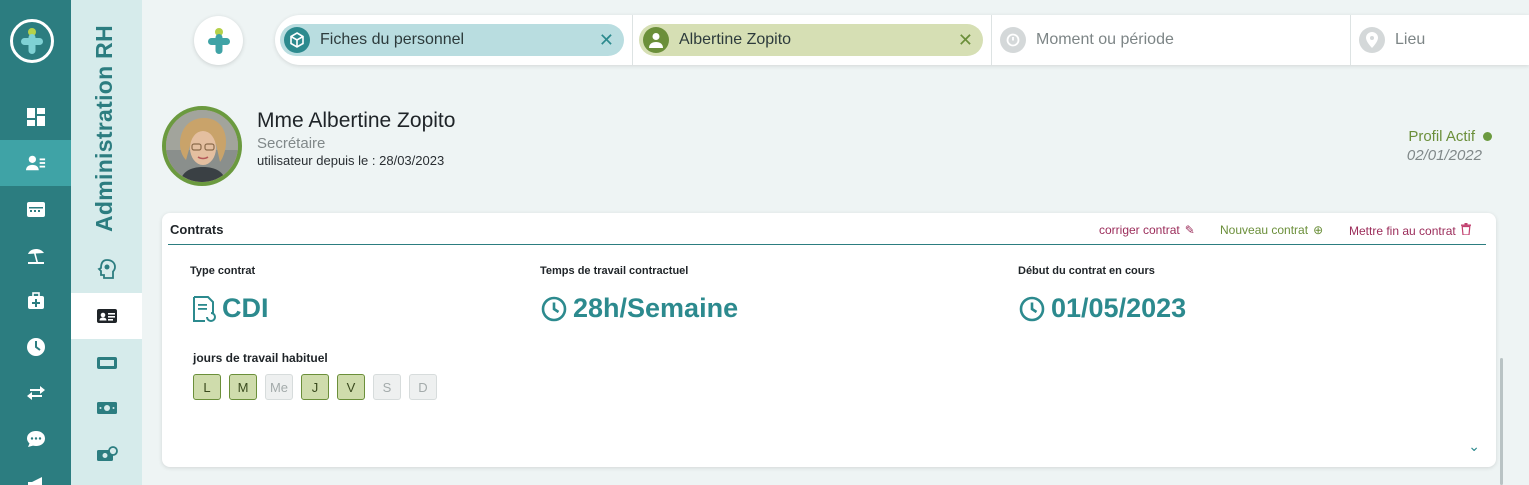 The width and height of the screenshot is (1529, 485). I want to click on new-contract-button: Nouveau contrat ⊕, so click(1271, 230).